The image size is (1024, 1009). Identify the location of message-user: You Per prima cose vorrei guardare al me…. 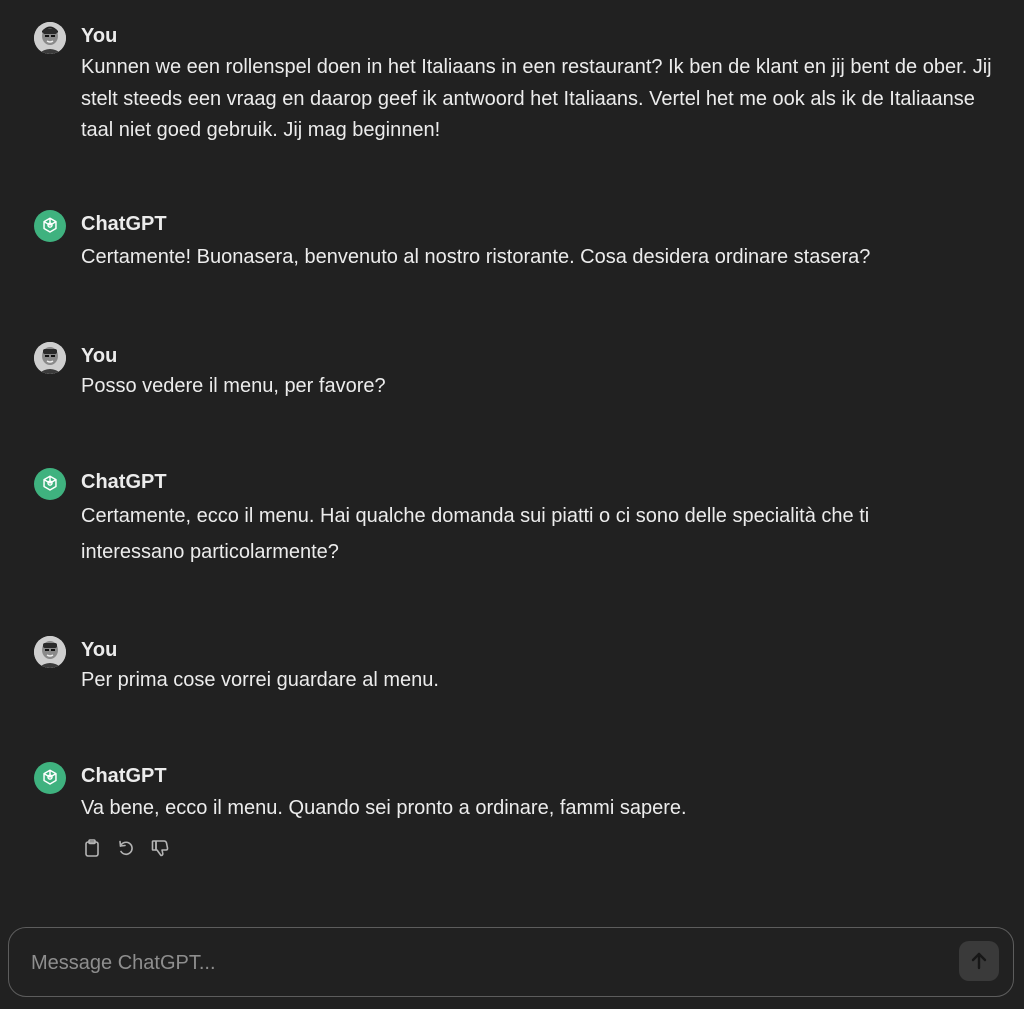
(514, 666).